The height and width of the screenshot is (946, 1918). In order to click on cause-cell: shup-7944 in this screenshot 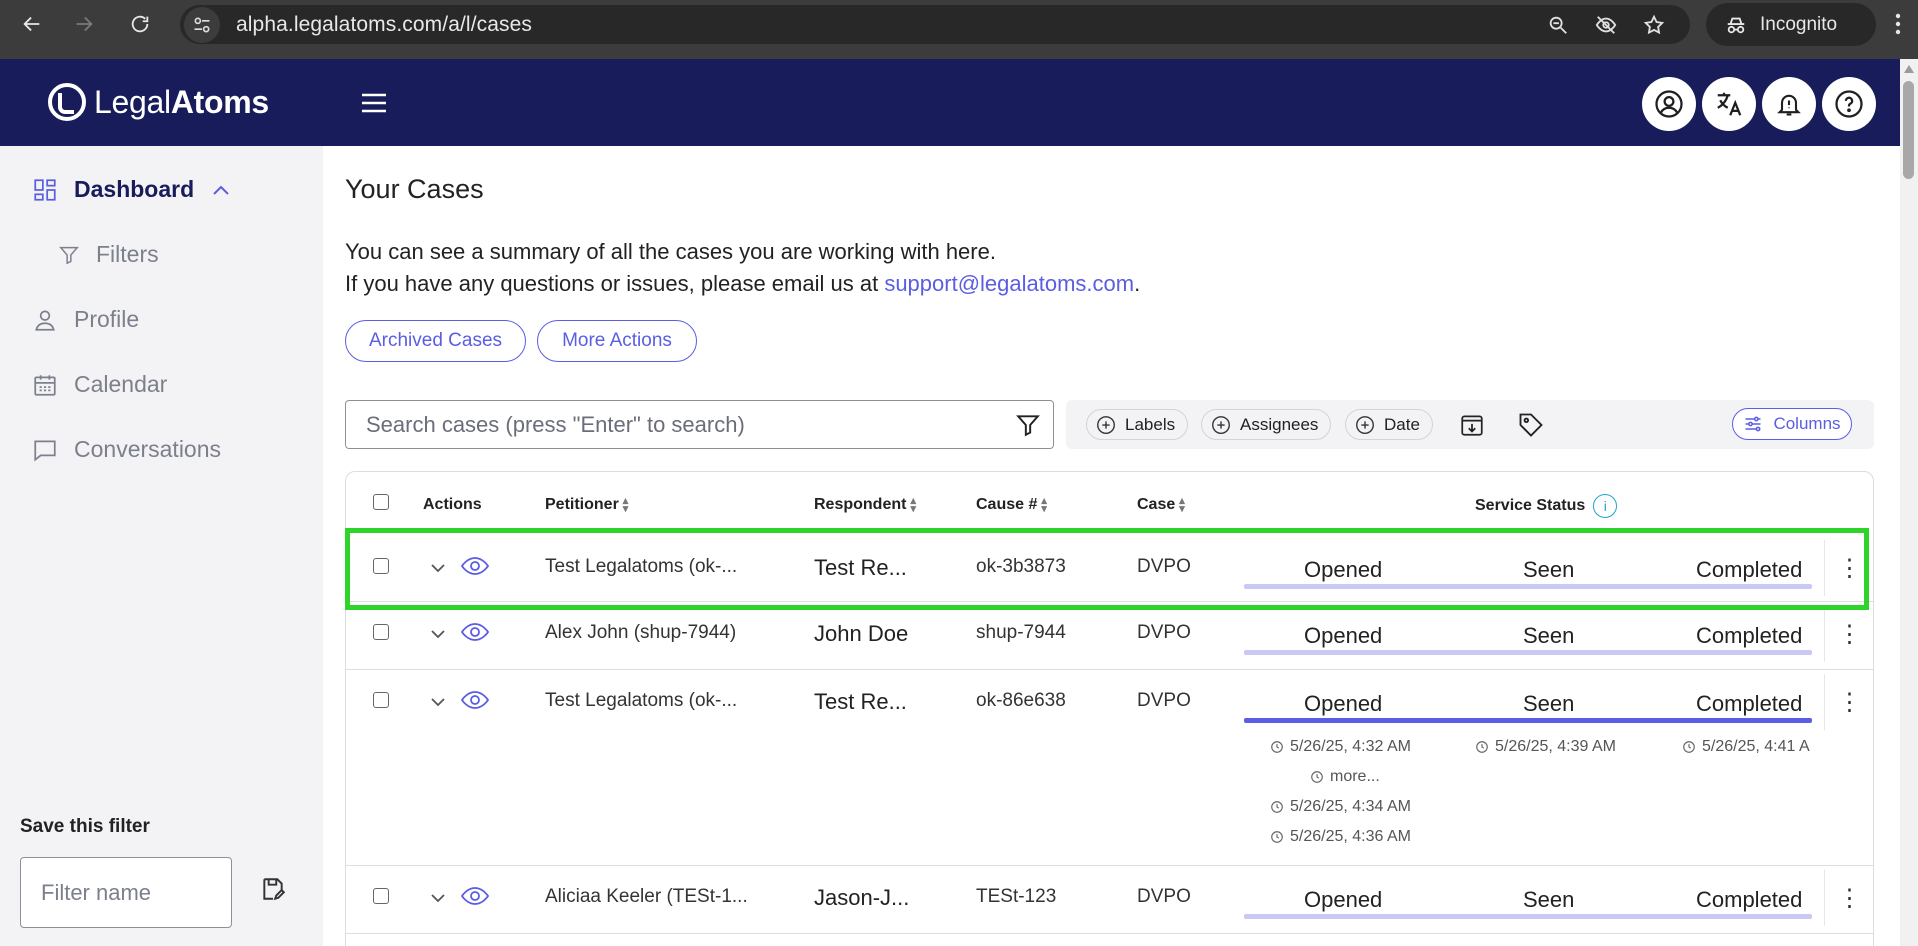, I will do `click(1021, 632)`.